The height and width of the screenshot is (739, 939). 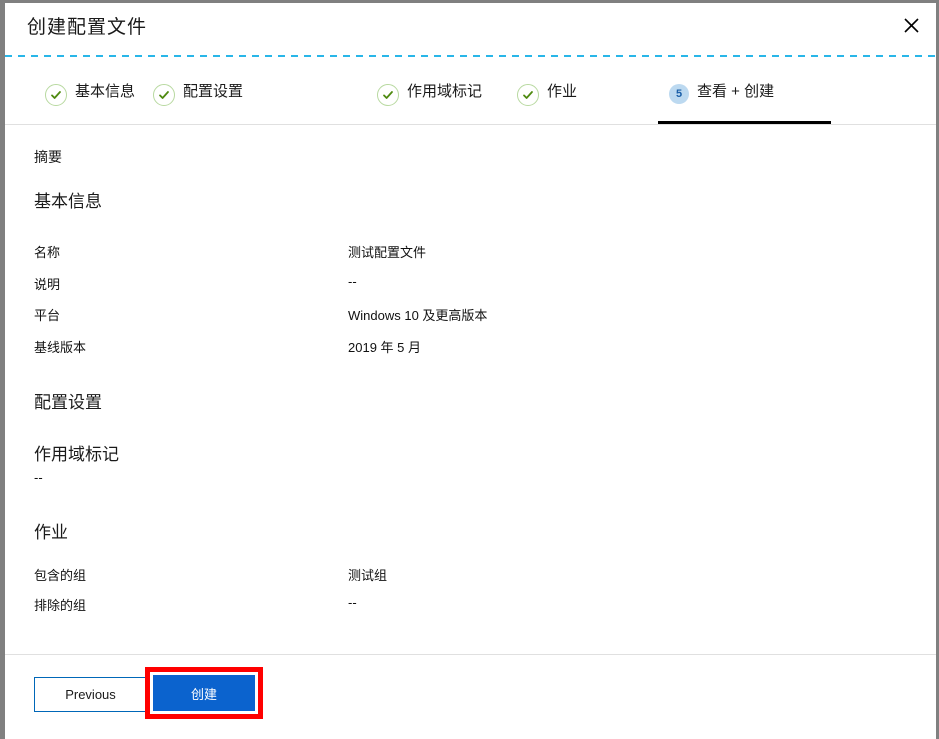 What do you see at coordinates (105, 91) in the screenshot?
I see `wizard-step-label: 基本信息` at bounding box center [105, 91].